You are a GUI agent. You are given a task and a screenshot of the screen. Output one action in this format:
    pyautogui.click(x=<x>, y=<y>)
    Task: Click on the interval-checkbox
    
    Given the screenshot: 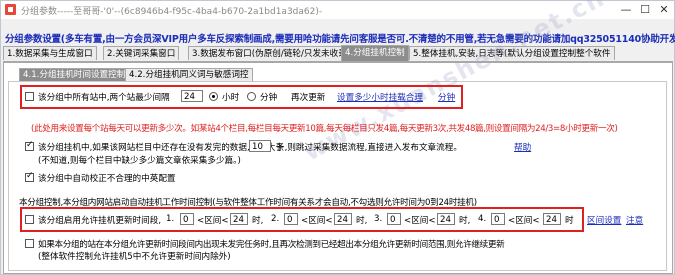 What is the action you would take?
    pyautogui.click(x=29, y=96)
    